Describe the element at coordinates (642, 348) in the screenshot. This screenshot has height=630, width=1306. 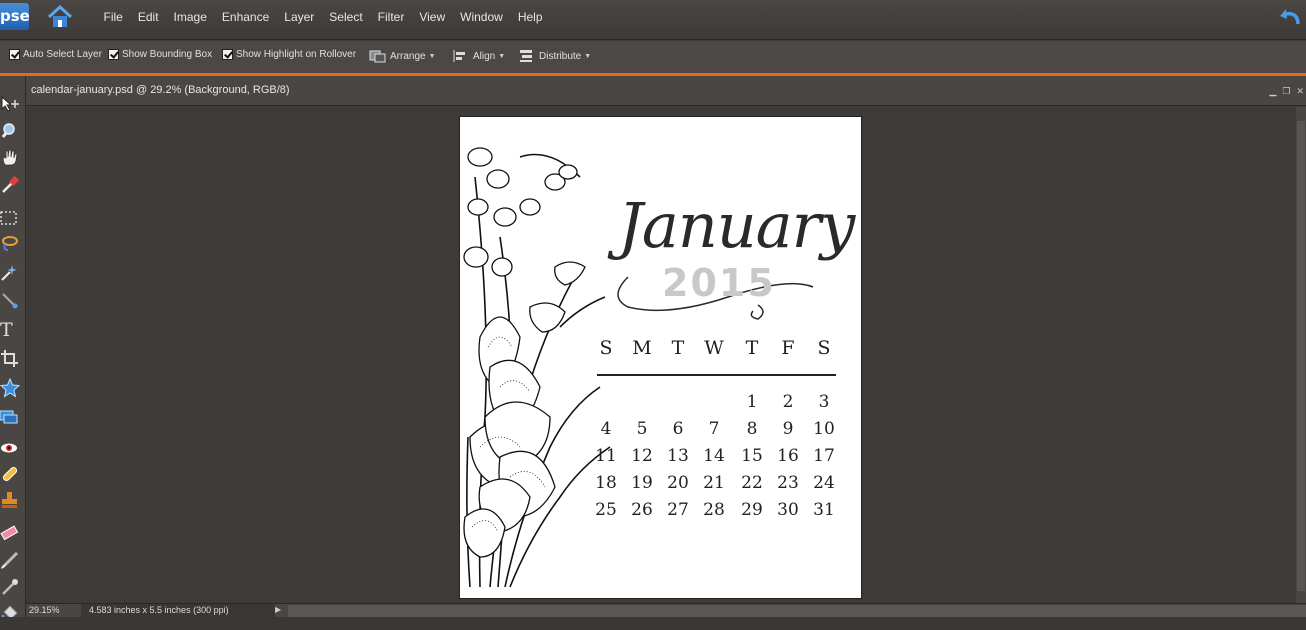
I see `weekday-label: M` at that location.